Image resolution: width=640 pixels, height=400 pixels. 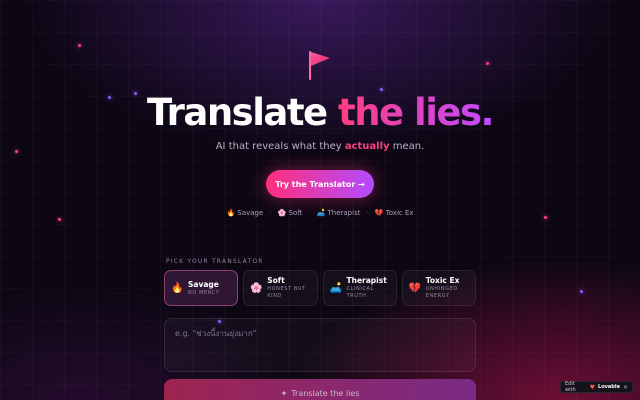 I want to click on close-icon: ✕, so click(x=625, y=387).